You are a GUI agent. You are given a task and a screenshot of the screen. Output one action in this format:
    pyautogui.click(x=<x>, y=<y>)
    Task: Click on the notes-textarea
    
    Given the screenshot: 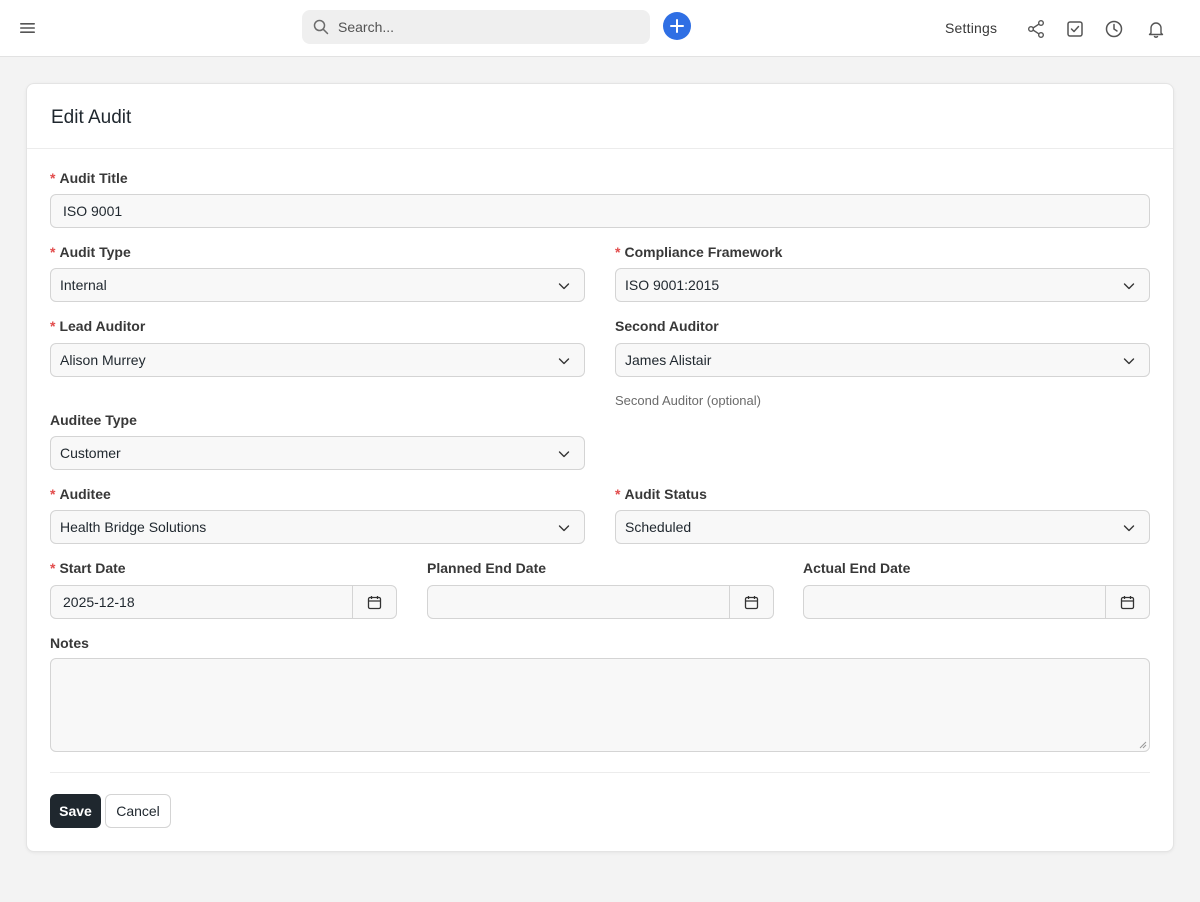 What is the action you would take?
    pyautogui.click(x=600, y=705)
    